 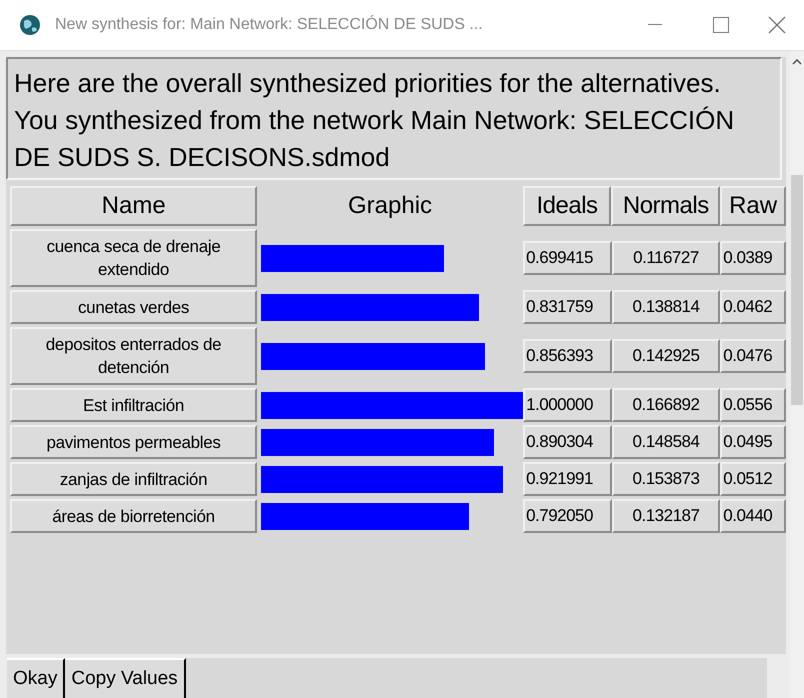 I want to click on normals-cell: 0.142925, so click(x=666, y=356).